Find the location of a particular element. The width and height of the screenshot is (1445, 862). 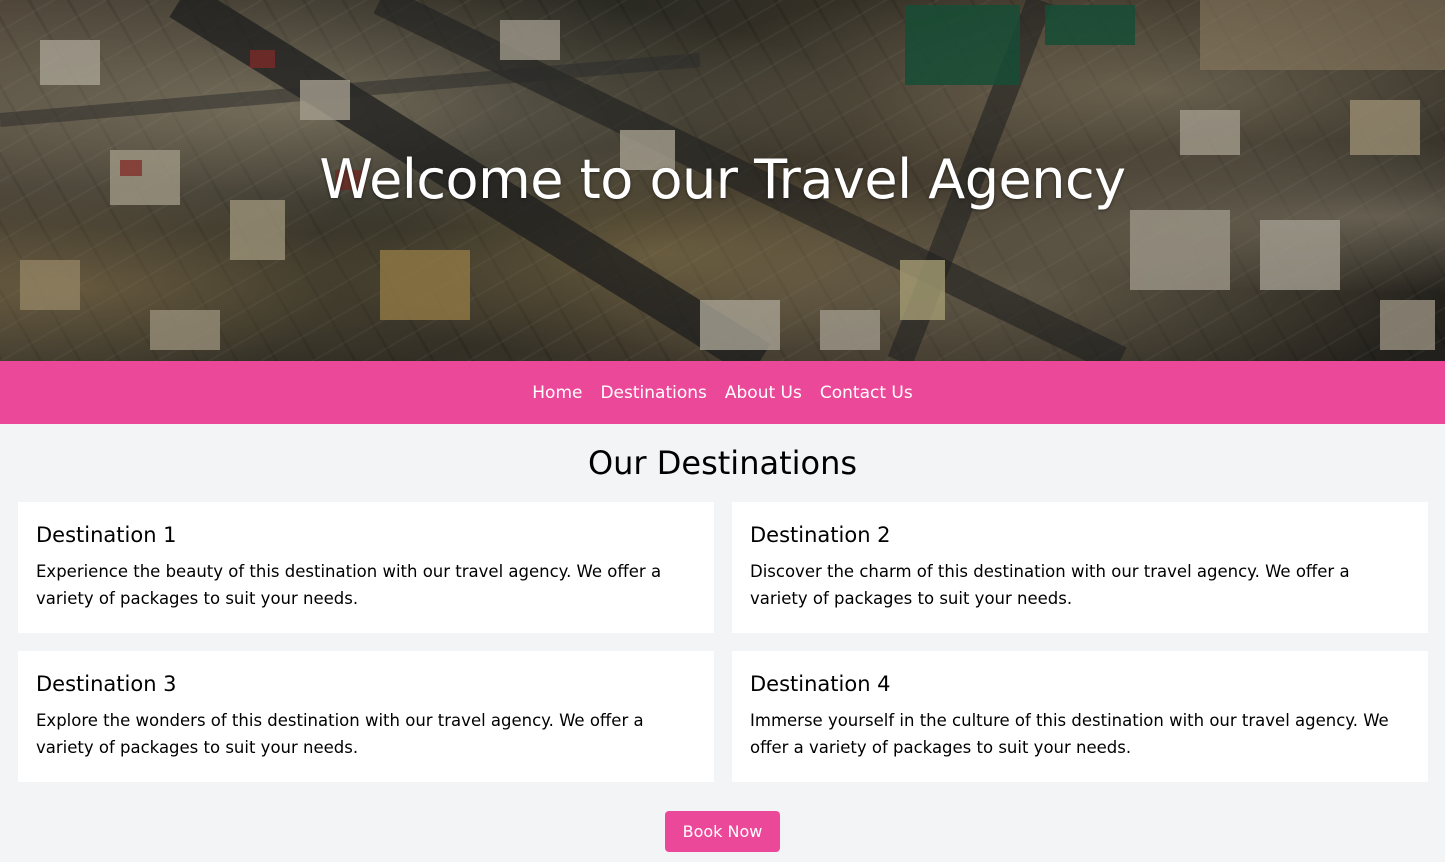

hero-title: Welcome to our Travel Agency is located at coordinates (722, 179).